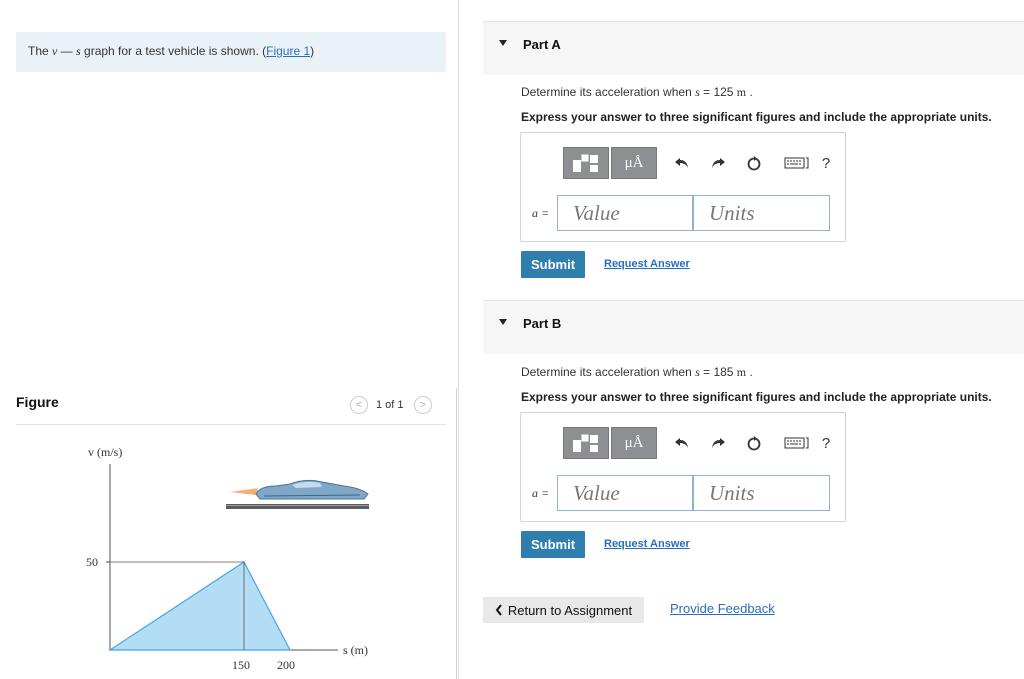 Image resolution: width=1024 pixels, height=679 pixels. I want to click on figure-title: Figure, so click(37, 402).